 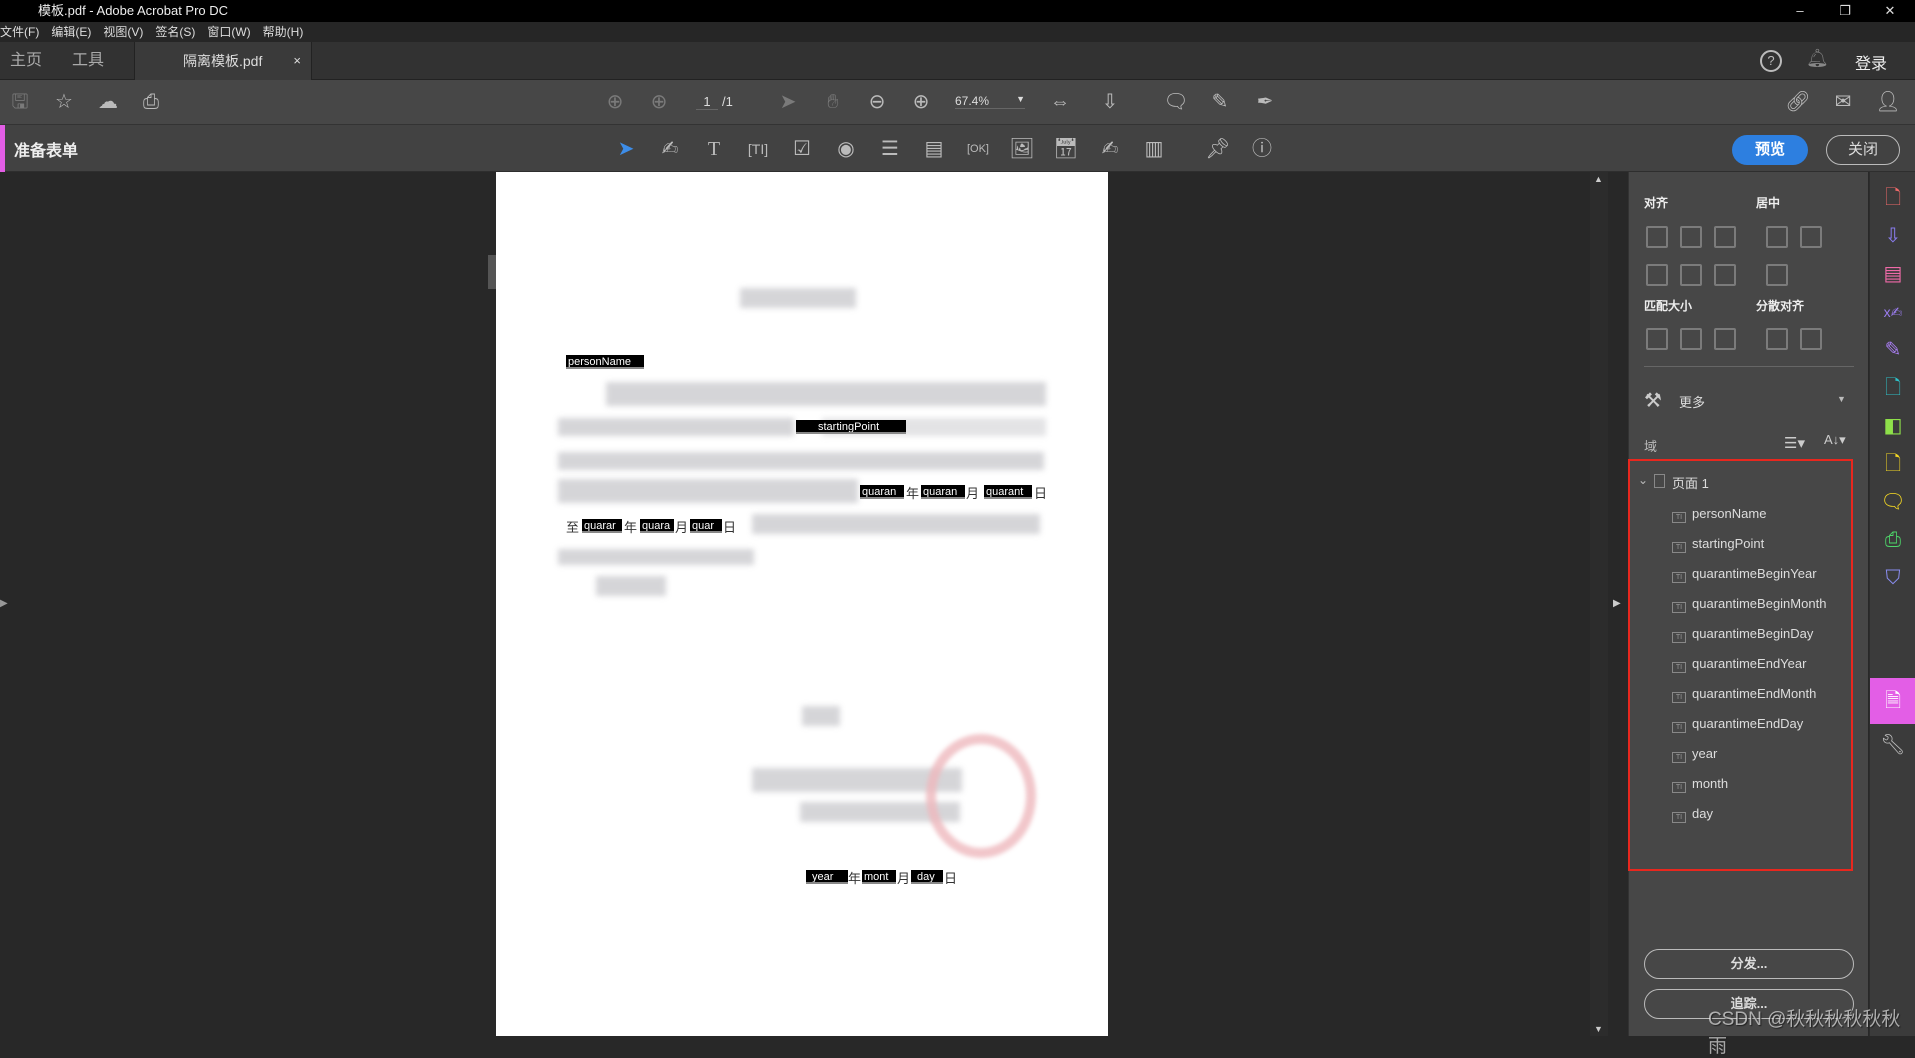 I want to click on field-month: mont, so click(x=879, y=877).